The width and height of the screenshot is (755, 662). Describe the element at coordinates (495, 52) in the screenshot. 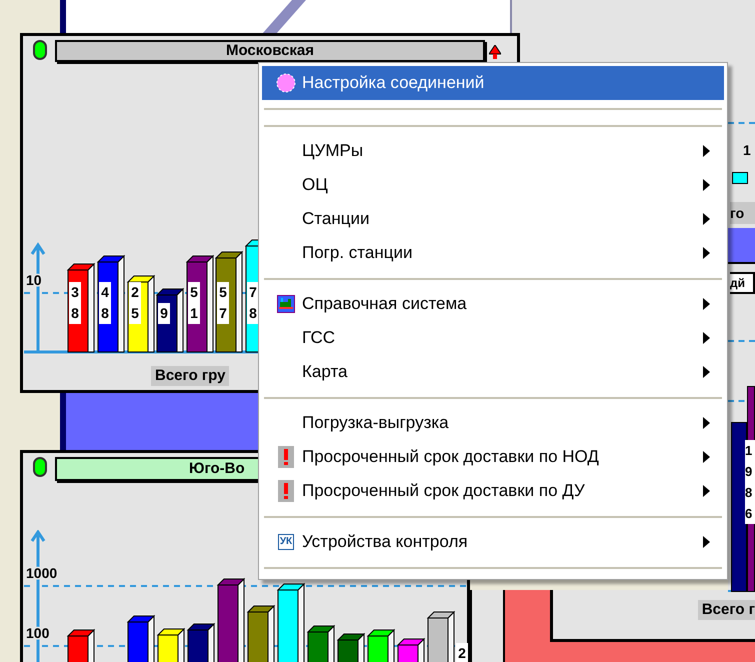

I see `alert-icon` at that location.